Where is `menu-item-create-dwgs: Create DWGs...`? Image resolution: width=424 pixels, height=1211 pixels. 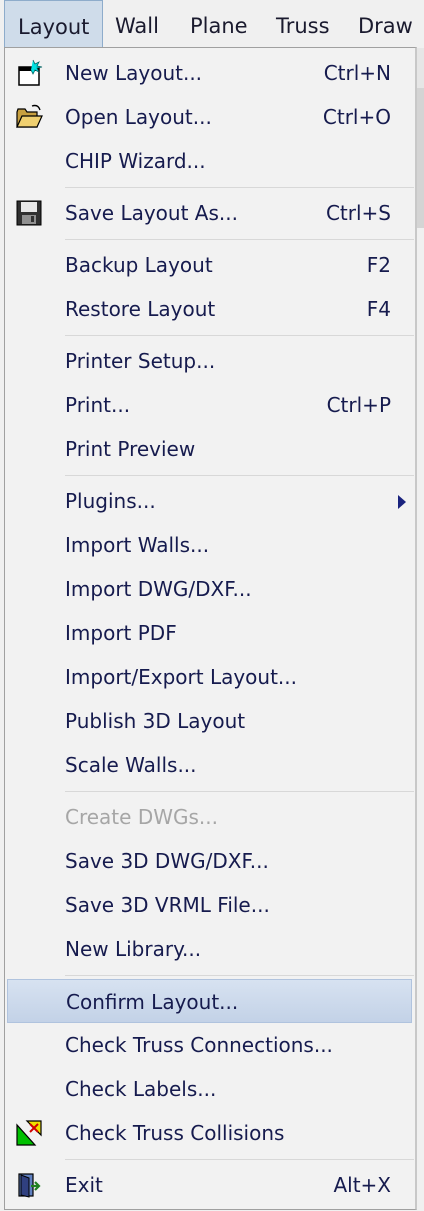
menu-item-create-dwgs: Create DWGs... is located at coordinates (210, 817).